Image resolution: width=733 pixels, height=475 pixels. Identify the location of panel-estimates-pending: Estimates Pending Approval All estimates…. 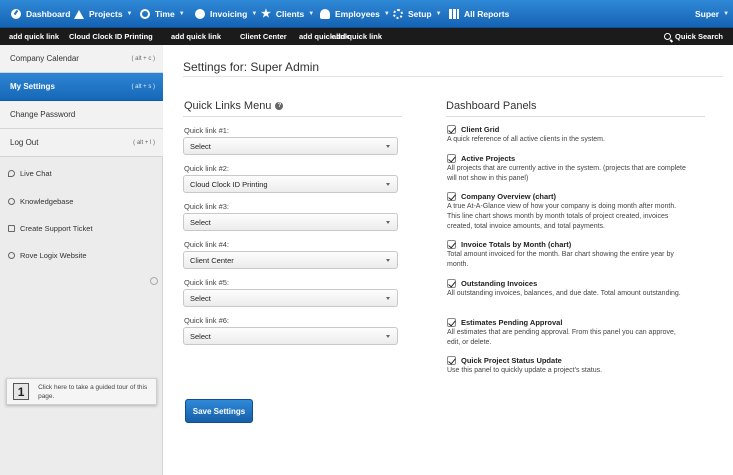
(567, 332).